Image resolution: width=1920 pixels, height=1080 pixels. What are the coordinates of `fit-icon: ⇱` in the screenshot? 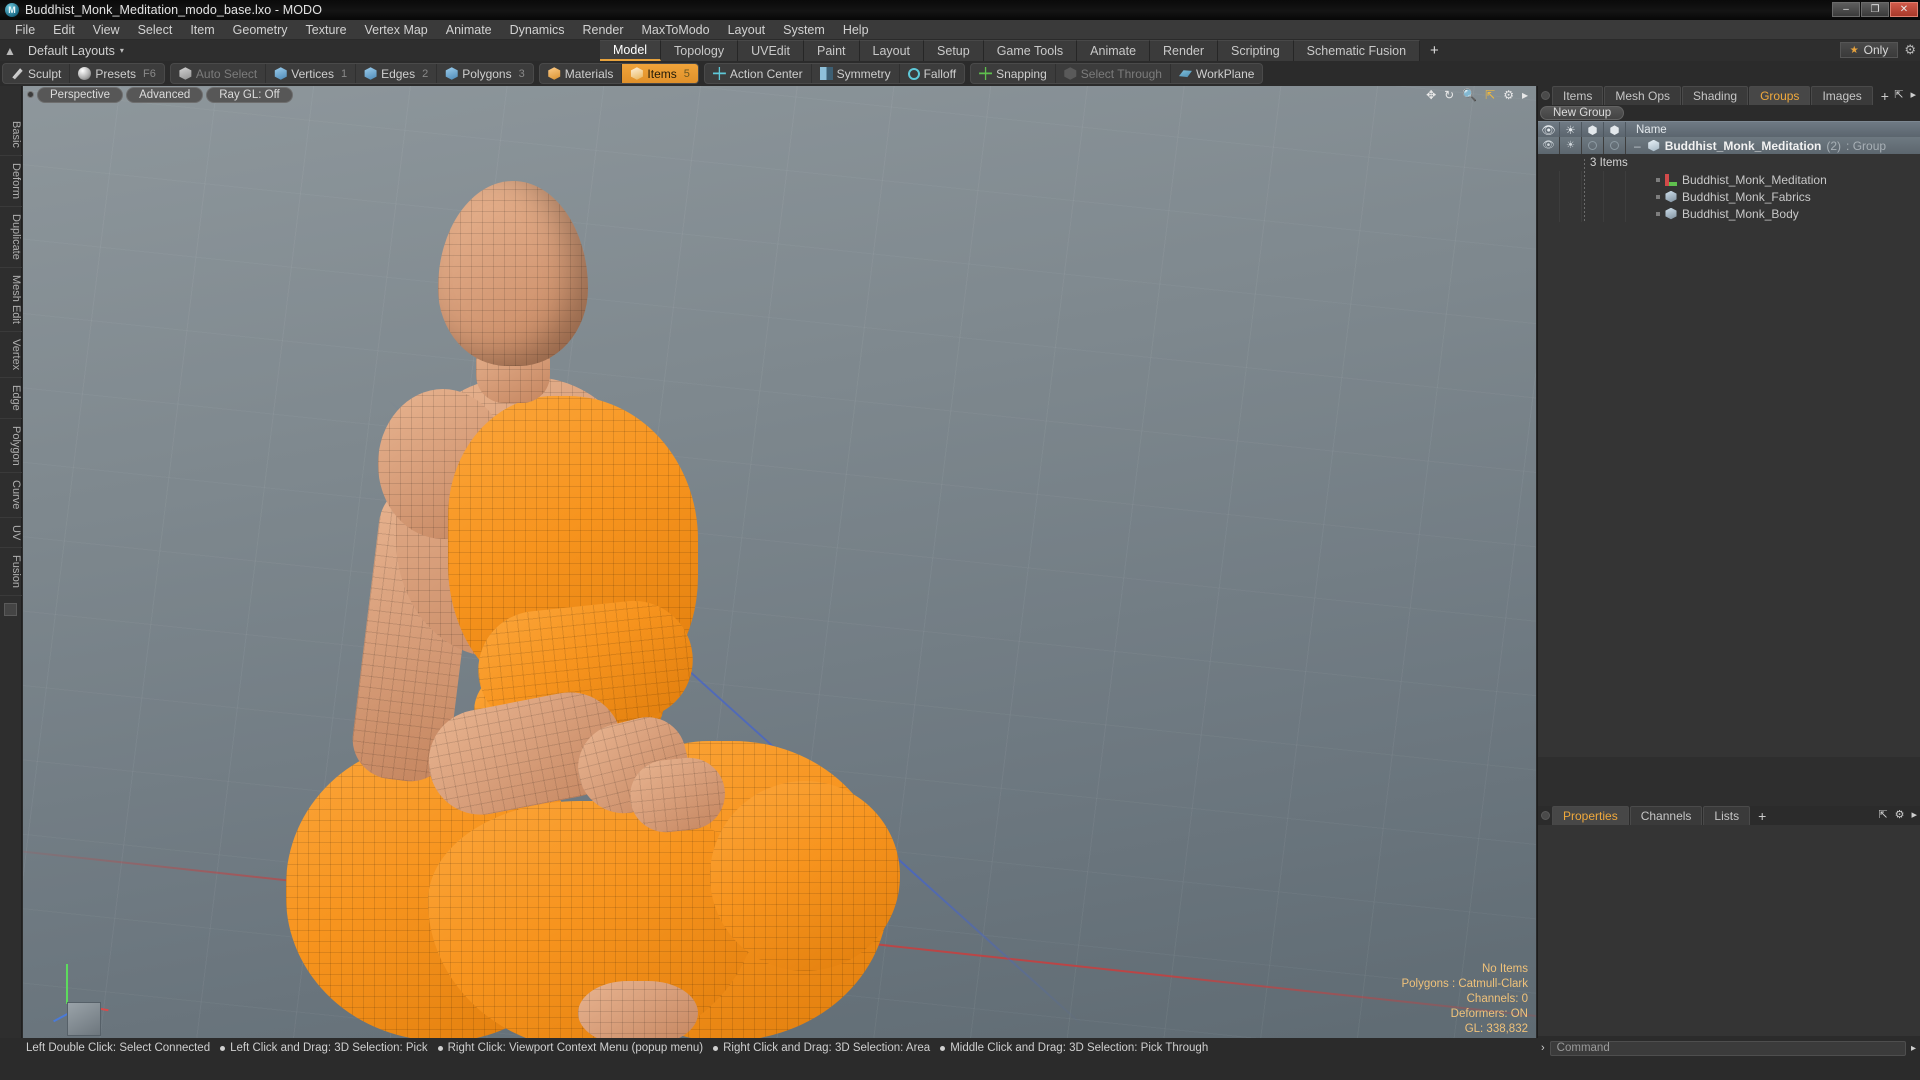 It's located at (1490, 95).